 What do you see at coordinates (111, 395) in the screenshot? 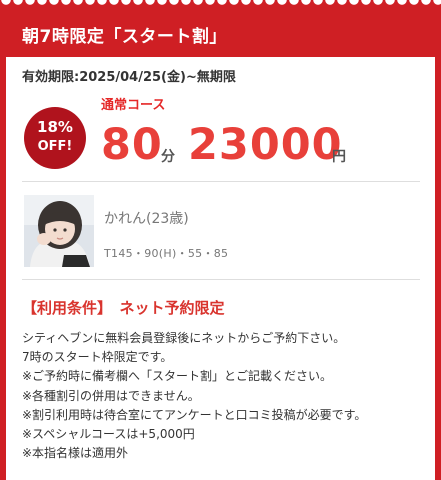
I see `condition-line: ※各種割引の併用はできません。` at bounding box center [111, 395].